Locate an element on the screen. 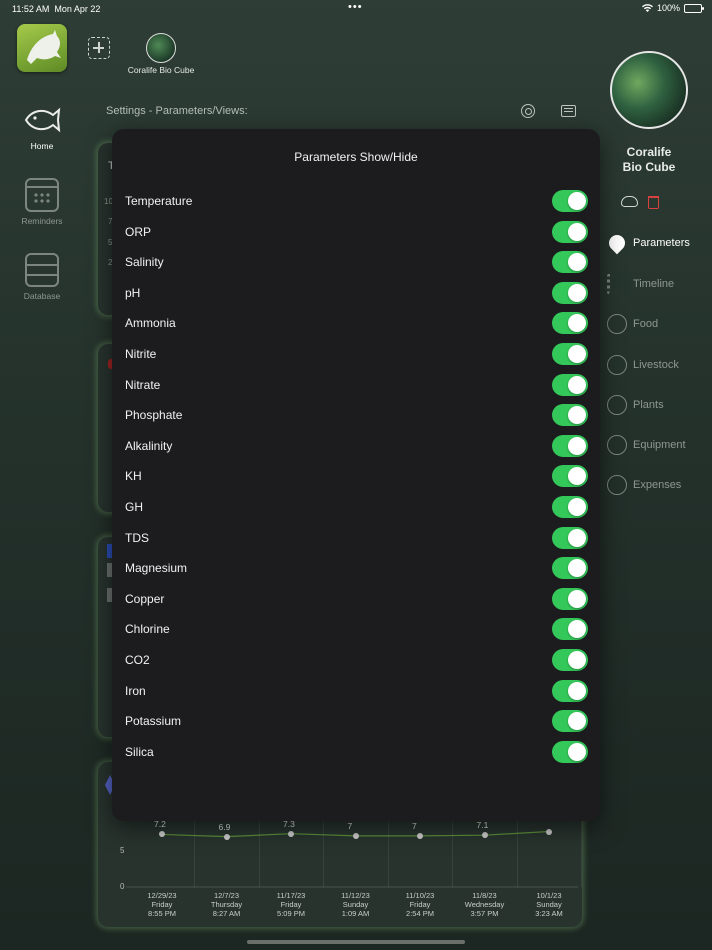  cloud-upload-icon is located at coordinates (629, 201).